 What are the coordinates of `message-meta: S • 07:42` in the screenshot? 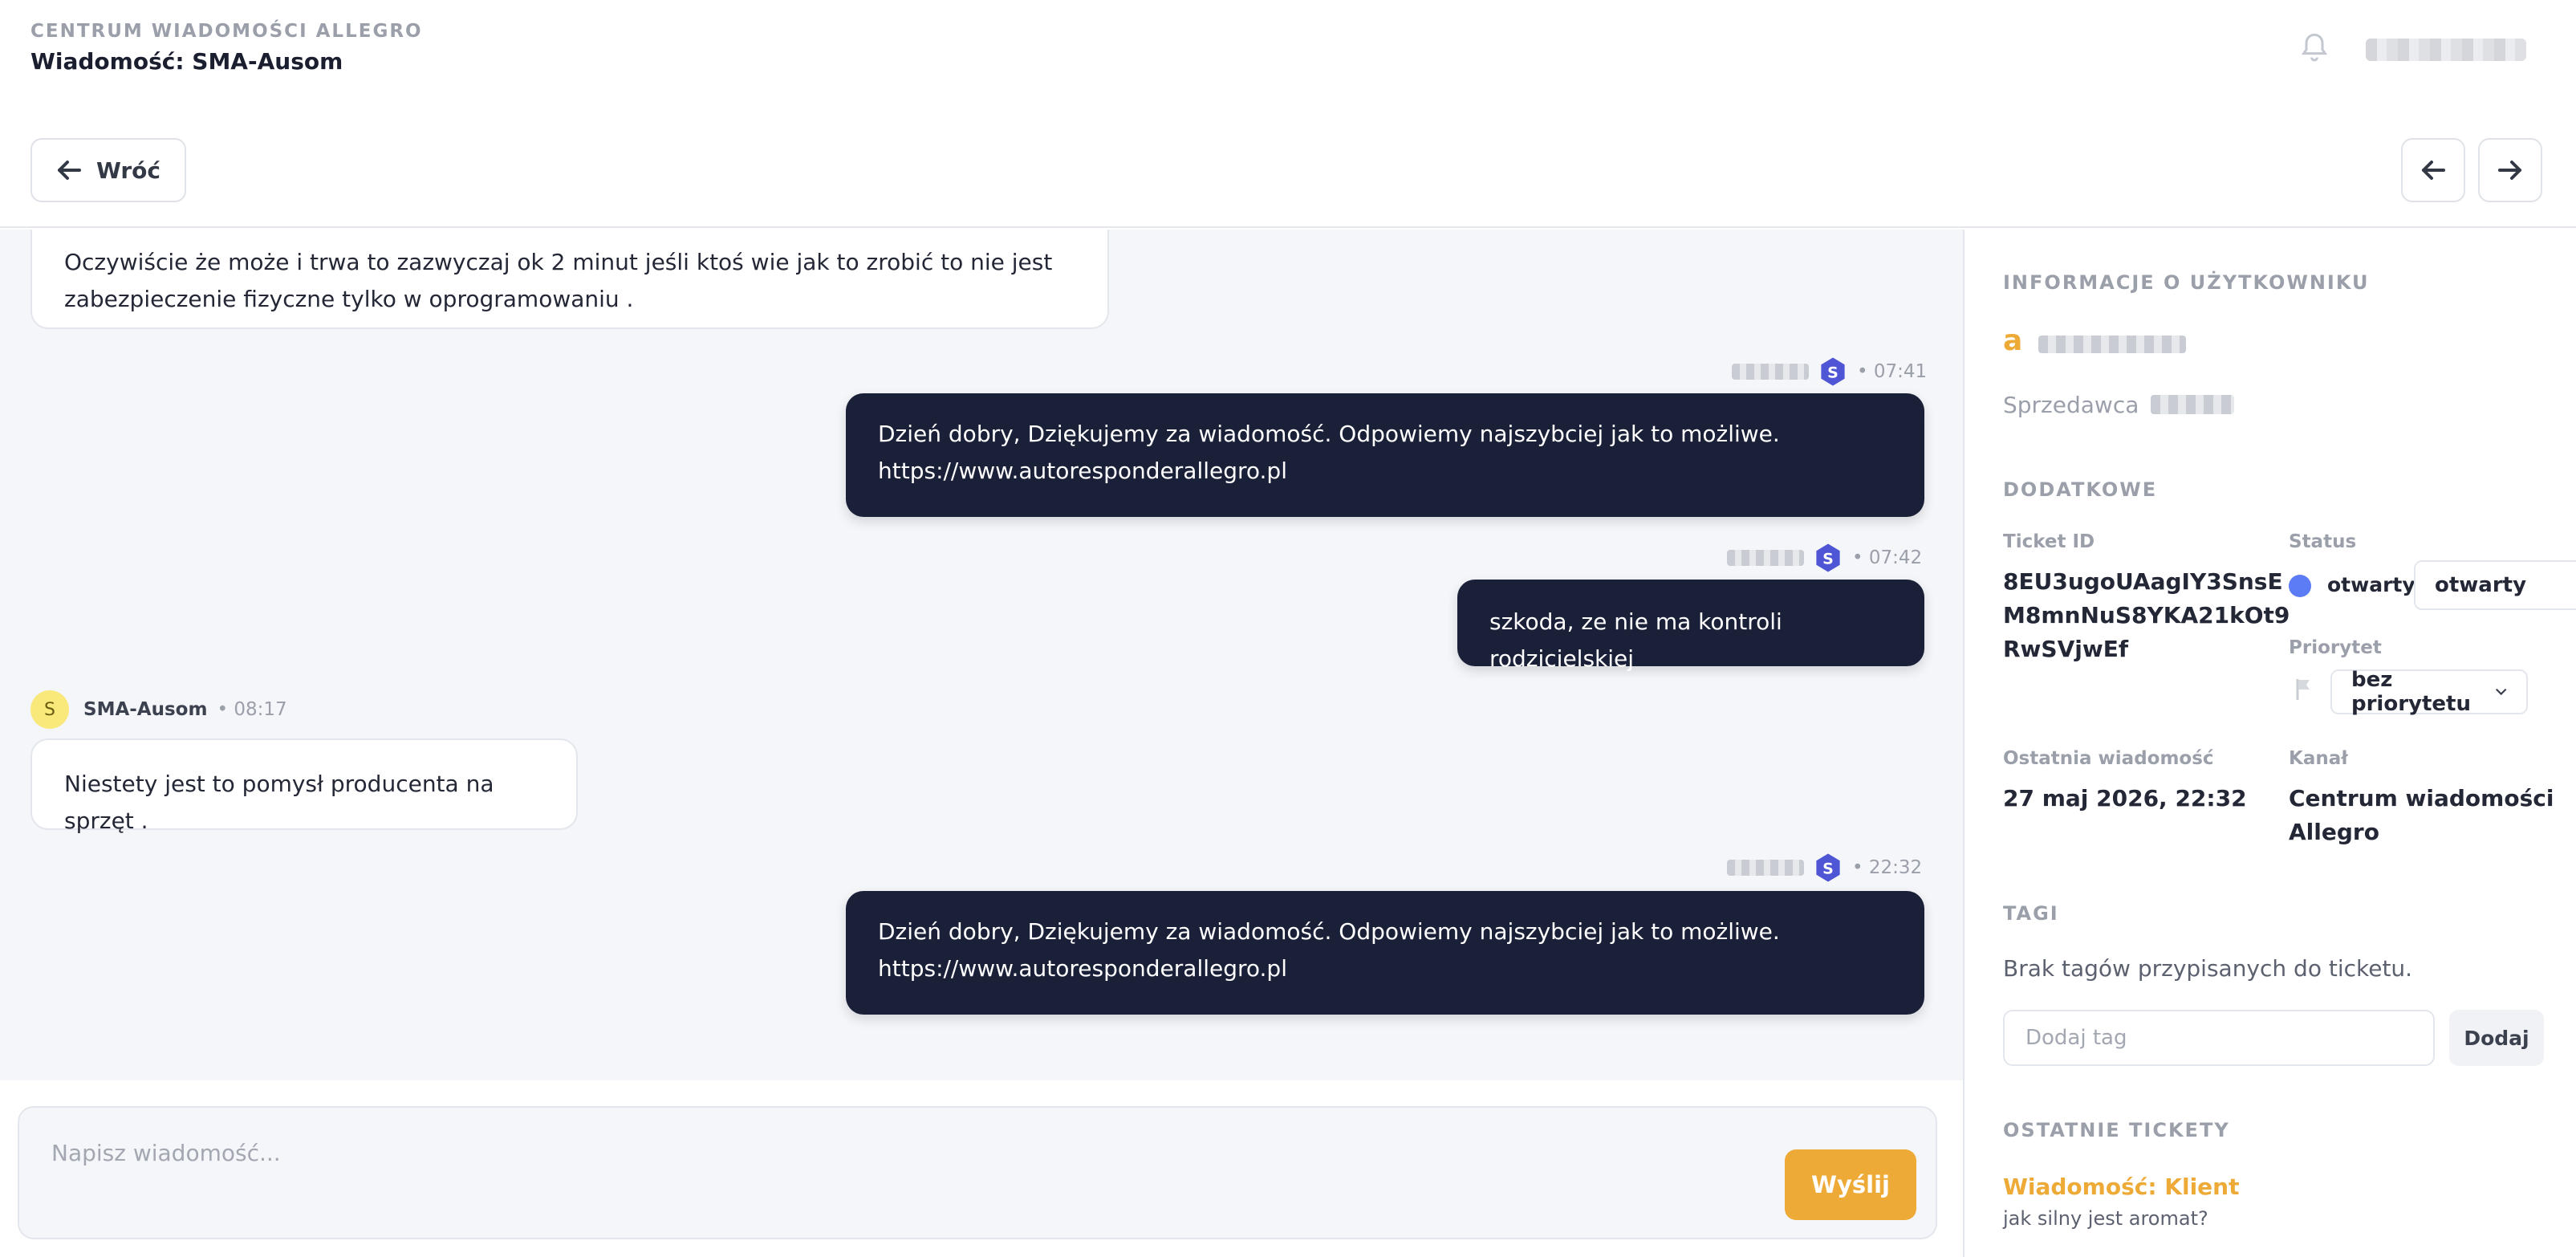 It's located at (1824, 558).